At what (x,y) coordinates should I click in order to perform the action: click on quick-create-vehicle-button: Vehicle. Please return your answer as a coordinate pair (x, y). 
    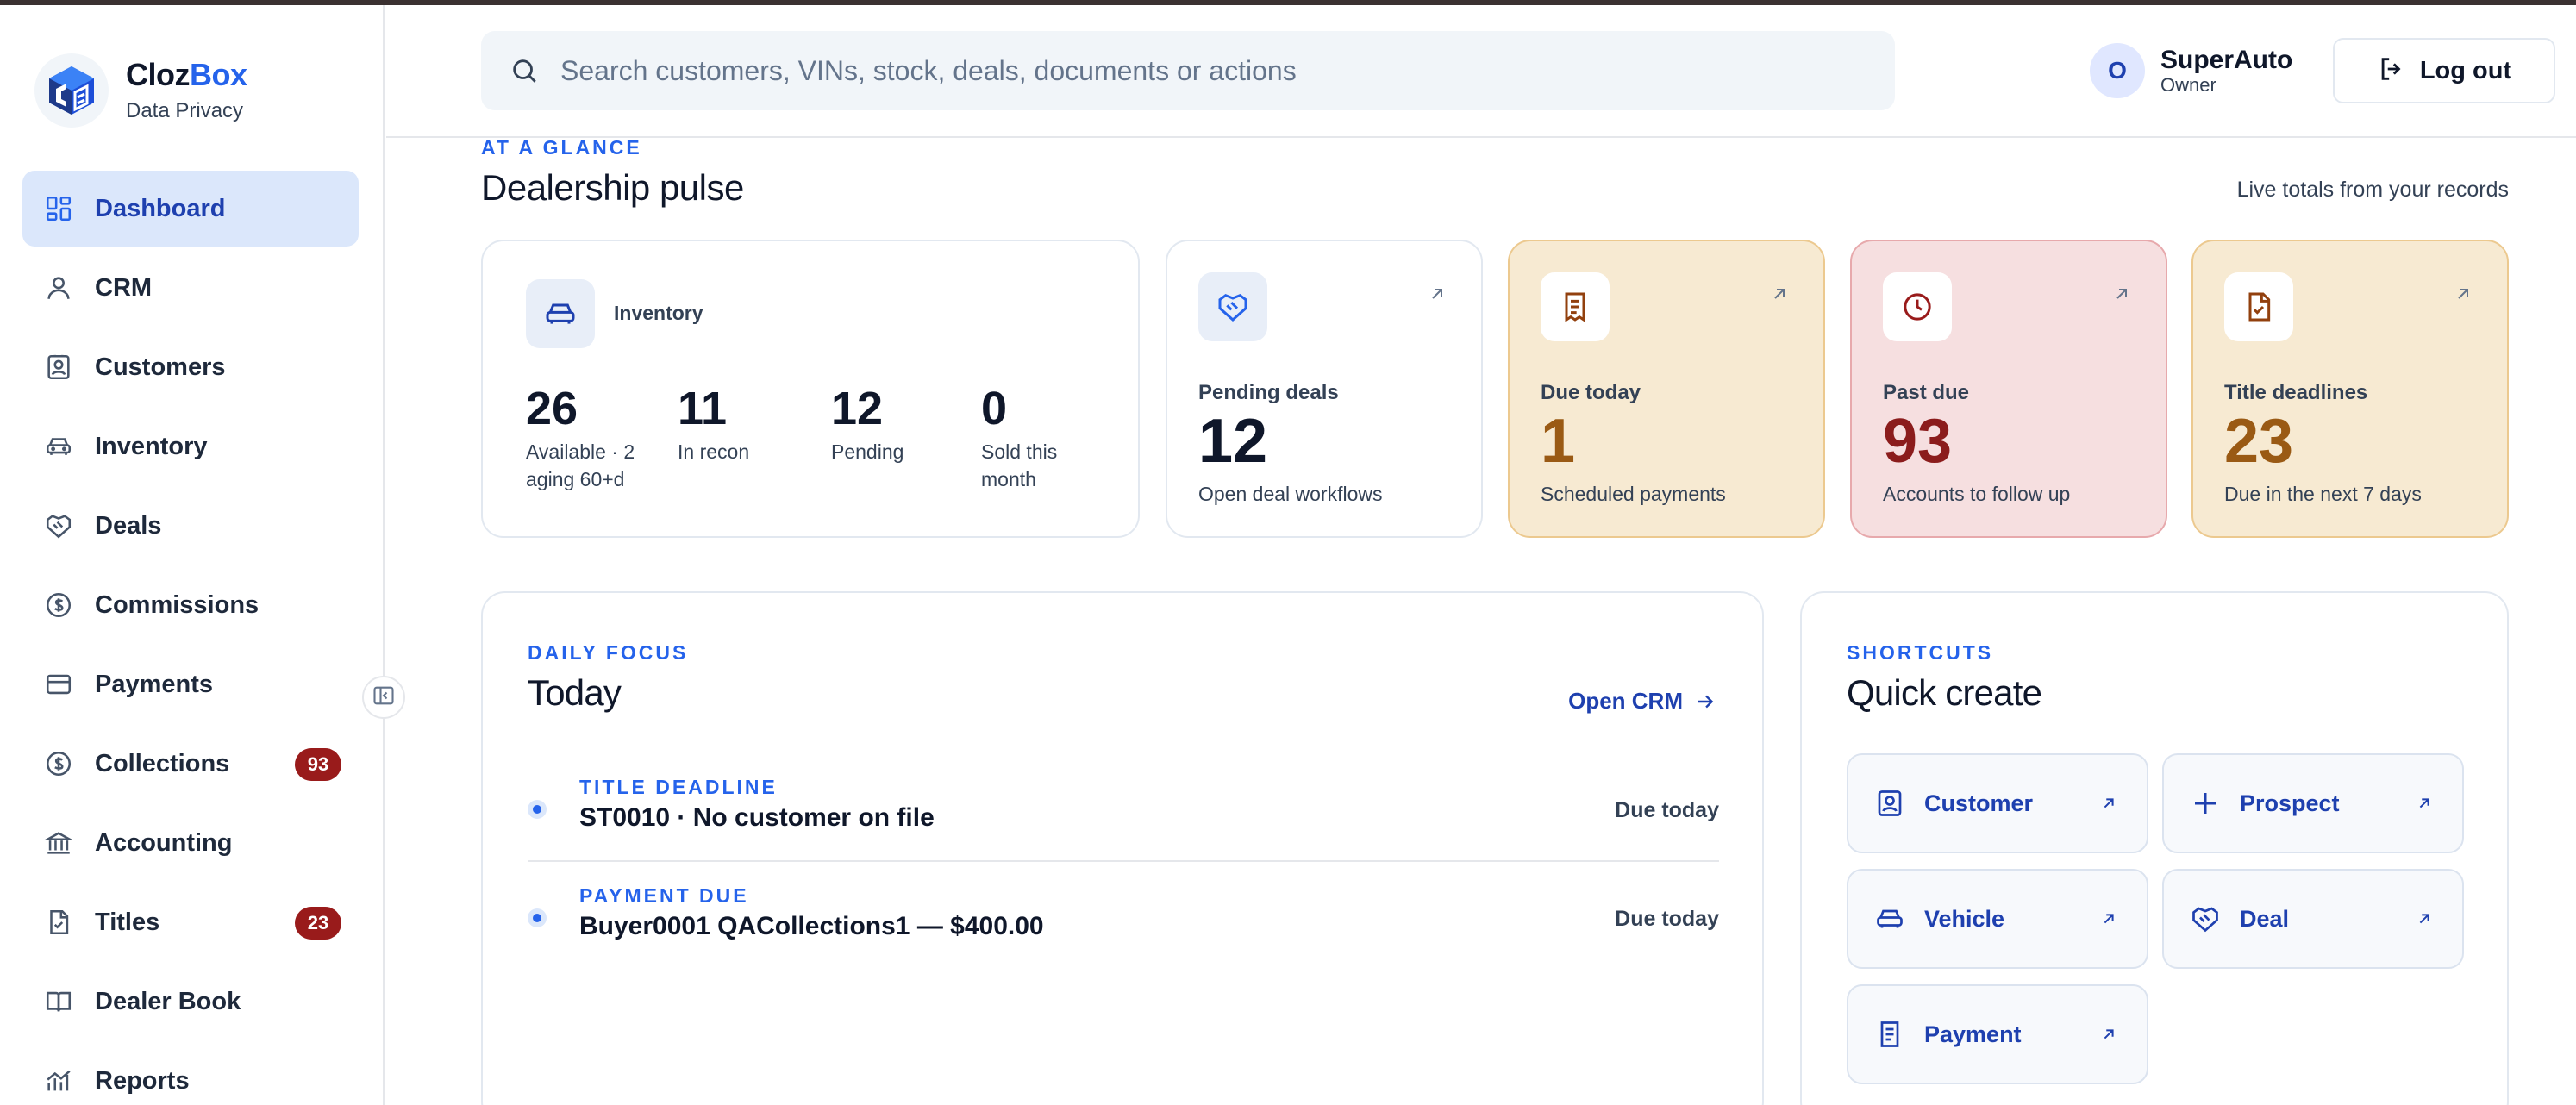
    Looking at the image, I should click on (1997, 919).